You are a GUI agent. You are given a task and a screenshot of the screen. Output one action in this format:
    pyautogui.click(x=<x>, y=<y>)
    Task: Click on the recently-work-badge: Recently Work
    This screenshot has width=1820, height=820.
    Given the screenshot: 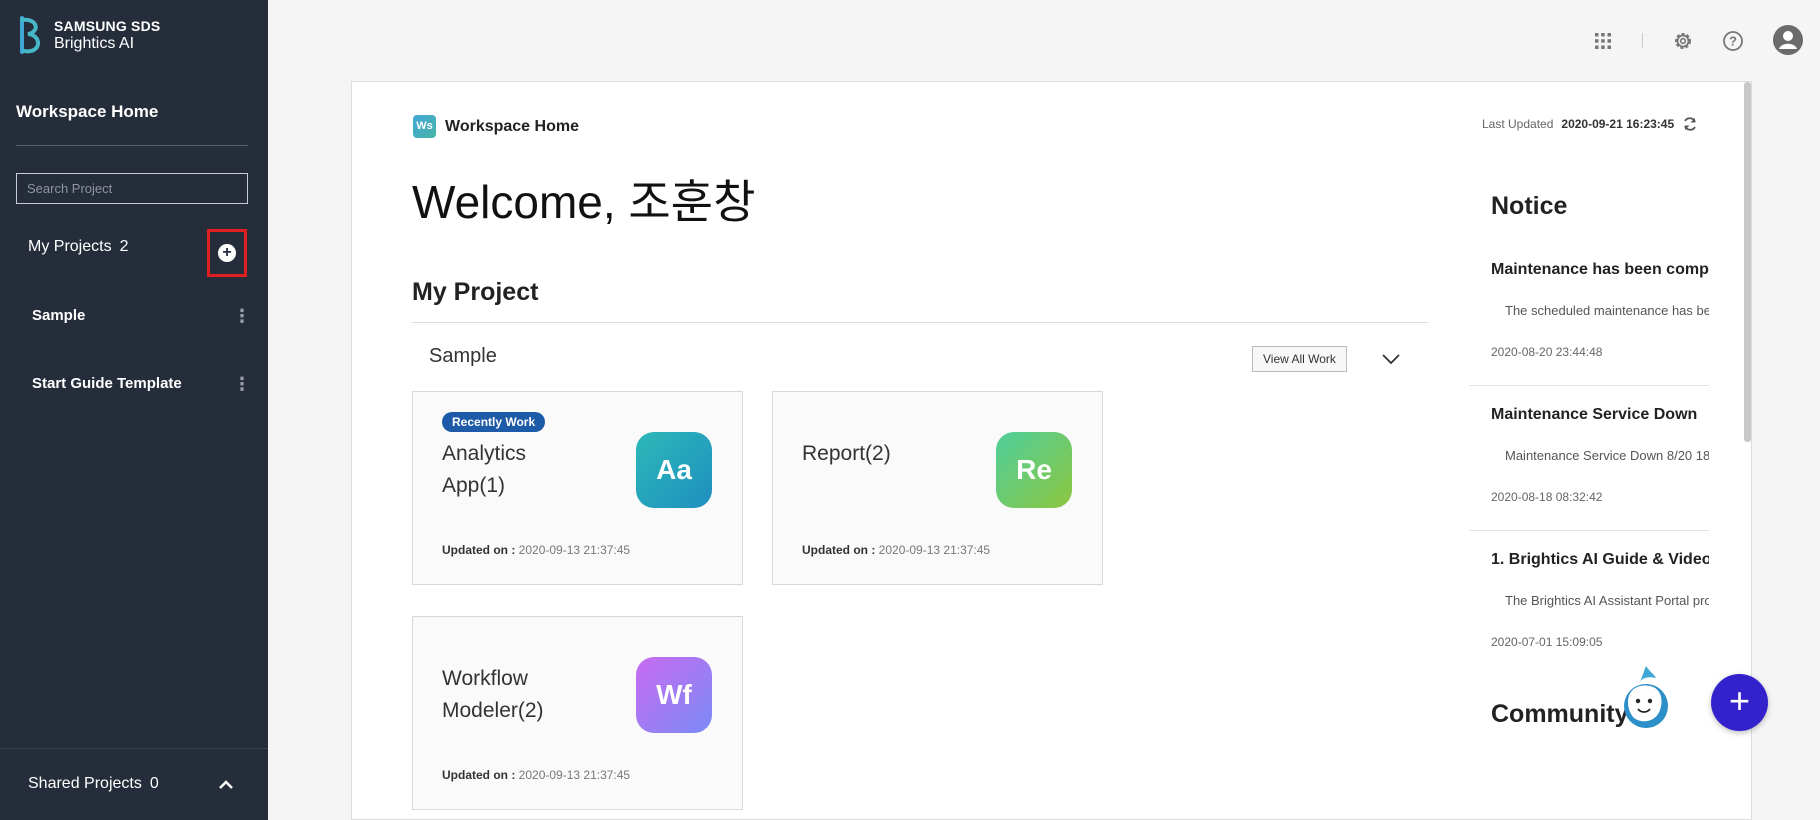 What is the action you would take?
    pyautogui.click(x=494, y=422)
    